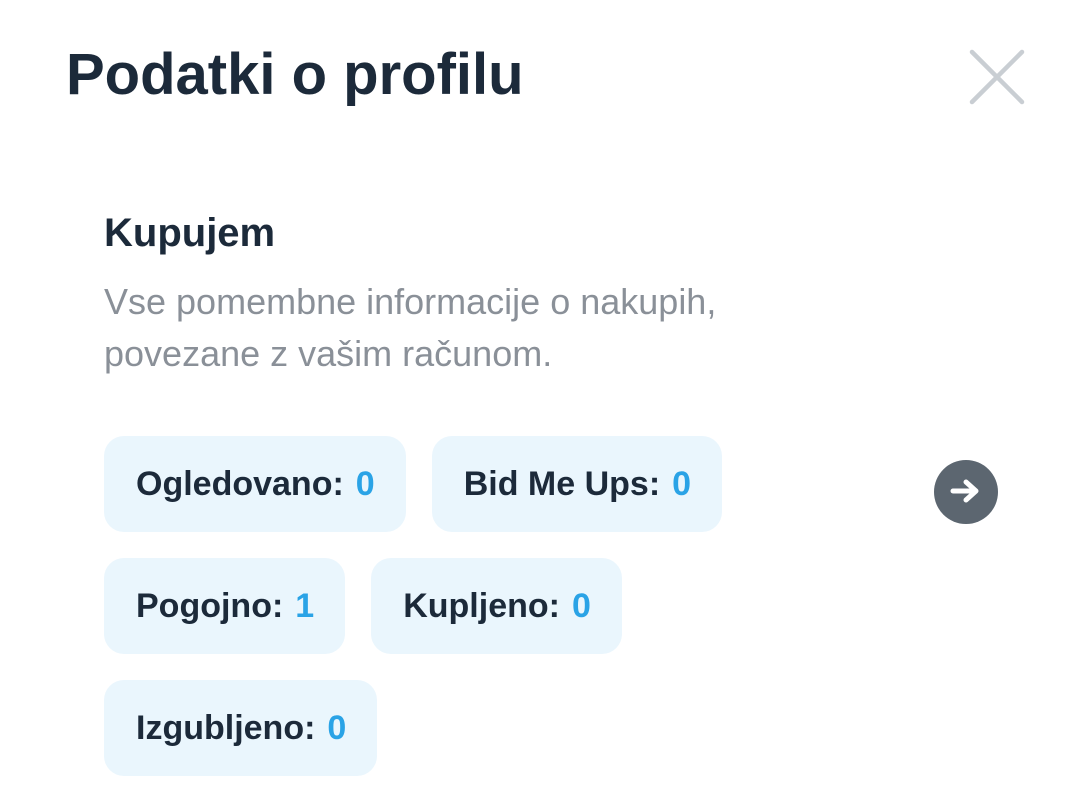 Image resolution: width=1086 pixels, height=798 pixels. I want to click on section-heading: Kupujem, so click(190, 233).